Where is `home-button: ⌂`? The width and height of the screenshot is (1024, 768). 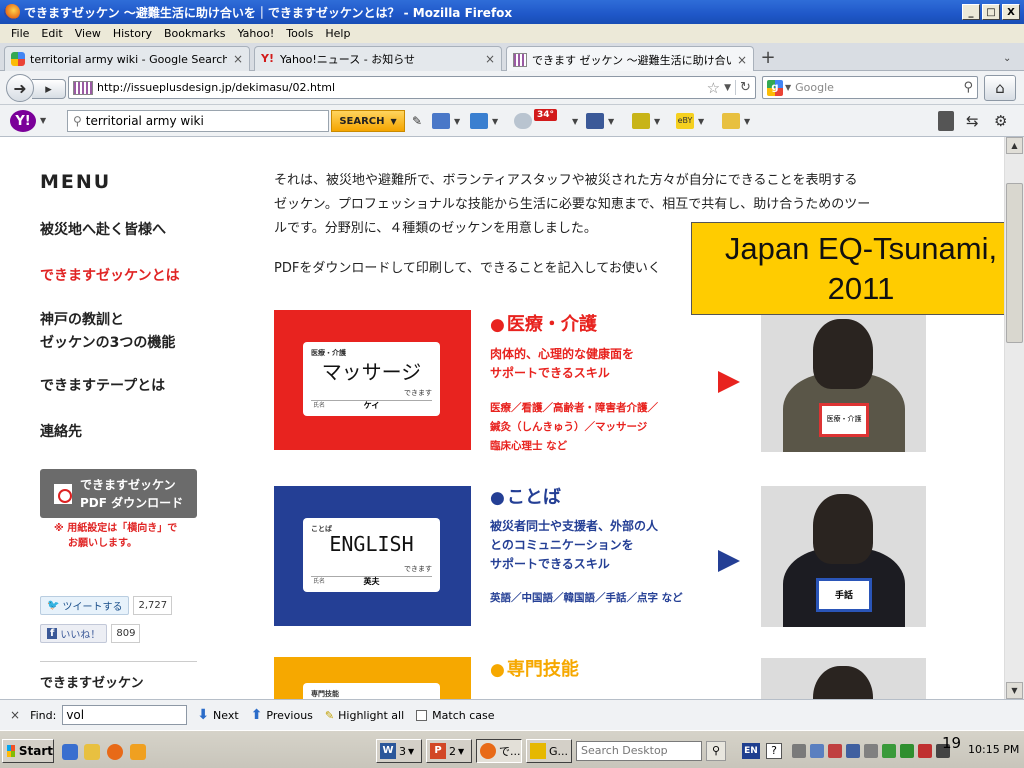 home-button: ⌂ is located at coordinates (1000, 88).